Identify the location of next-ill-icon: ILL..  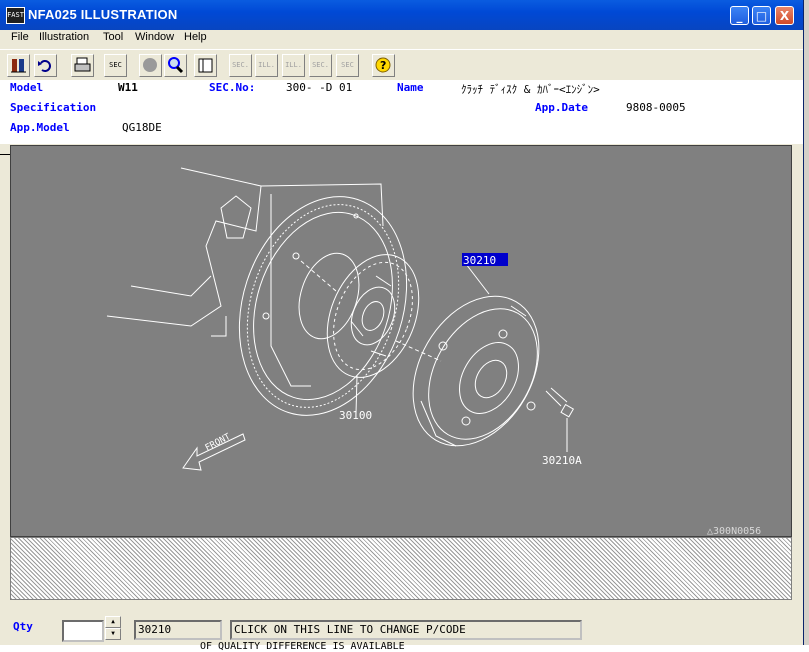
(293, 65).